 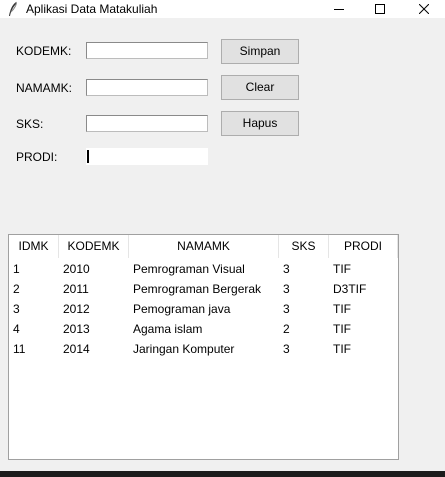 I want to click on column-header-prodi: PRODI, so click(x=363, y=246).